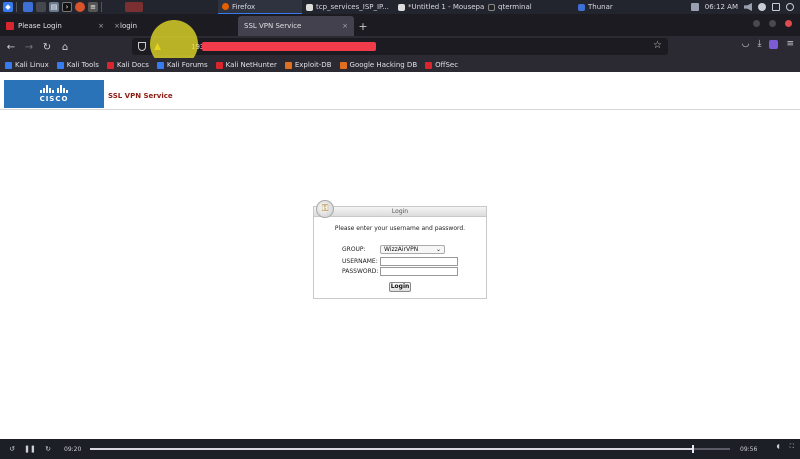 Image resolution: width=800 pixels, height=459 pixels. What do you see at coordinates (132, 65) in the screenshot?
I see `bookmark-label: Kali Docs` at bounding box center [132, 65].